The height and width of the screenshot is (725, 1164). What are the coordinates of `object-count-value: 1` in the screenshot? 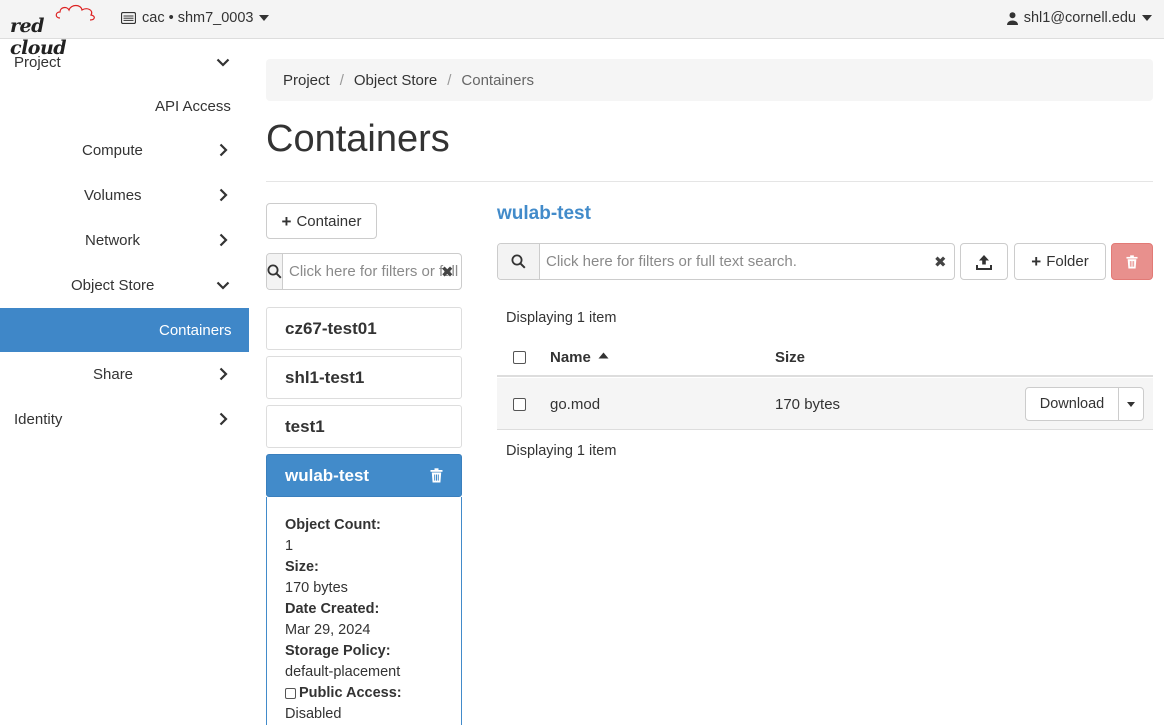 It's located at (289, 546).